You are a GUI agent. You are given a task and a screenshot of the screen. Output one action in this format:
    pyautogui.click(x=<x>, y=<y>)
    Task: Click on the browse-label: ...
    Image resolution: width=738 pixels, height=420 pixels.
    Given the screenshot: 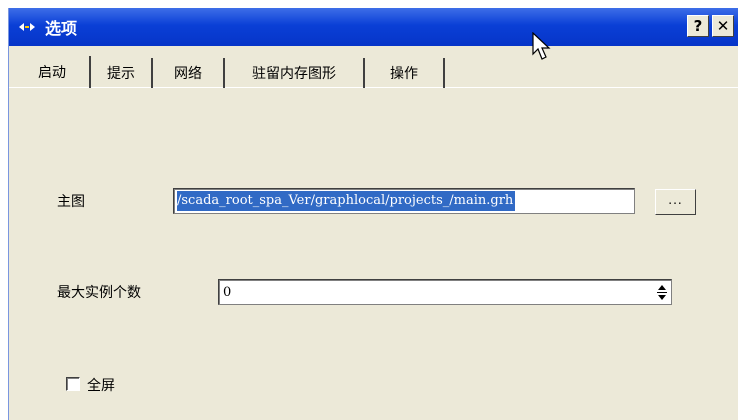 What is the action you would take?
    pyautogui.click(x=675, y=200)
    